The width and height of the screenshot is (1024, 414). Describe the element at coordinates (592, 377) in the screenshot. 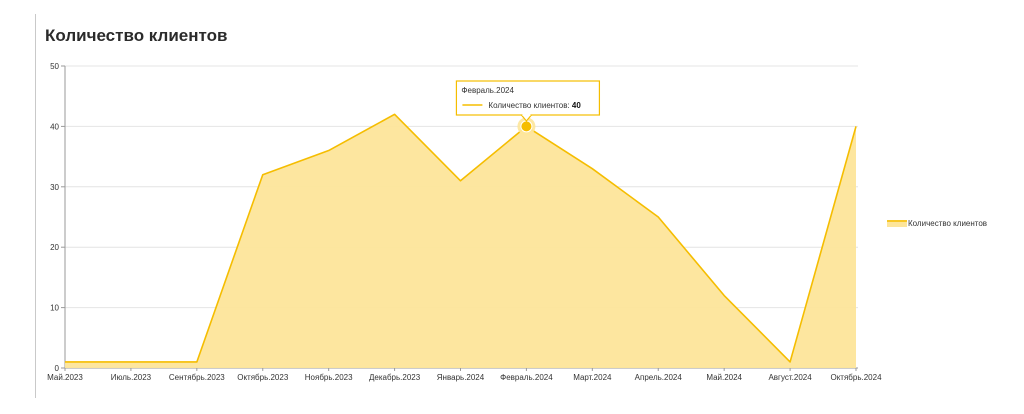

I see `x-tick-label: Март.2024` at that location.